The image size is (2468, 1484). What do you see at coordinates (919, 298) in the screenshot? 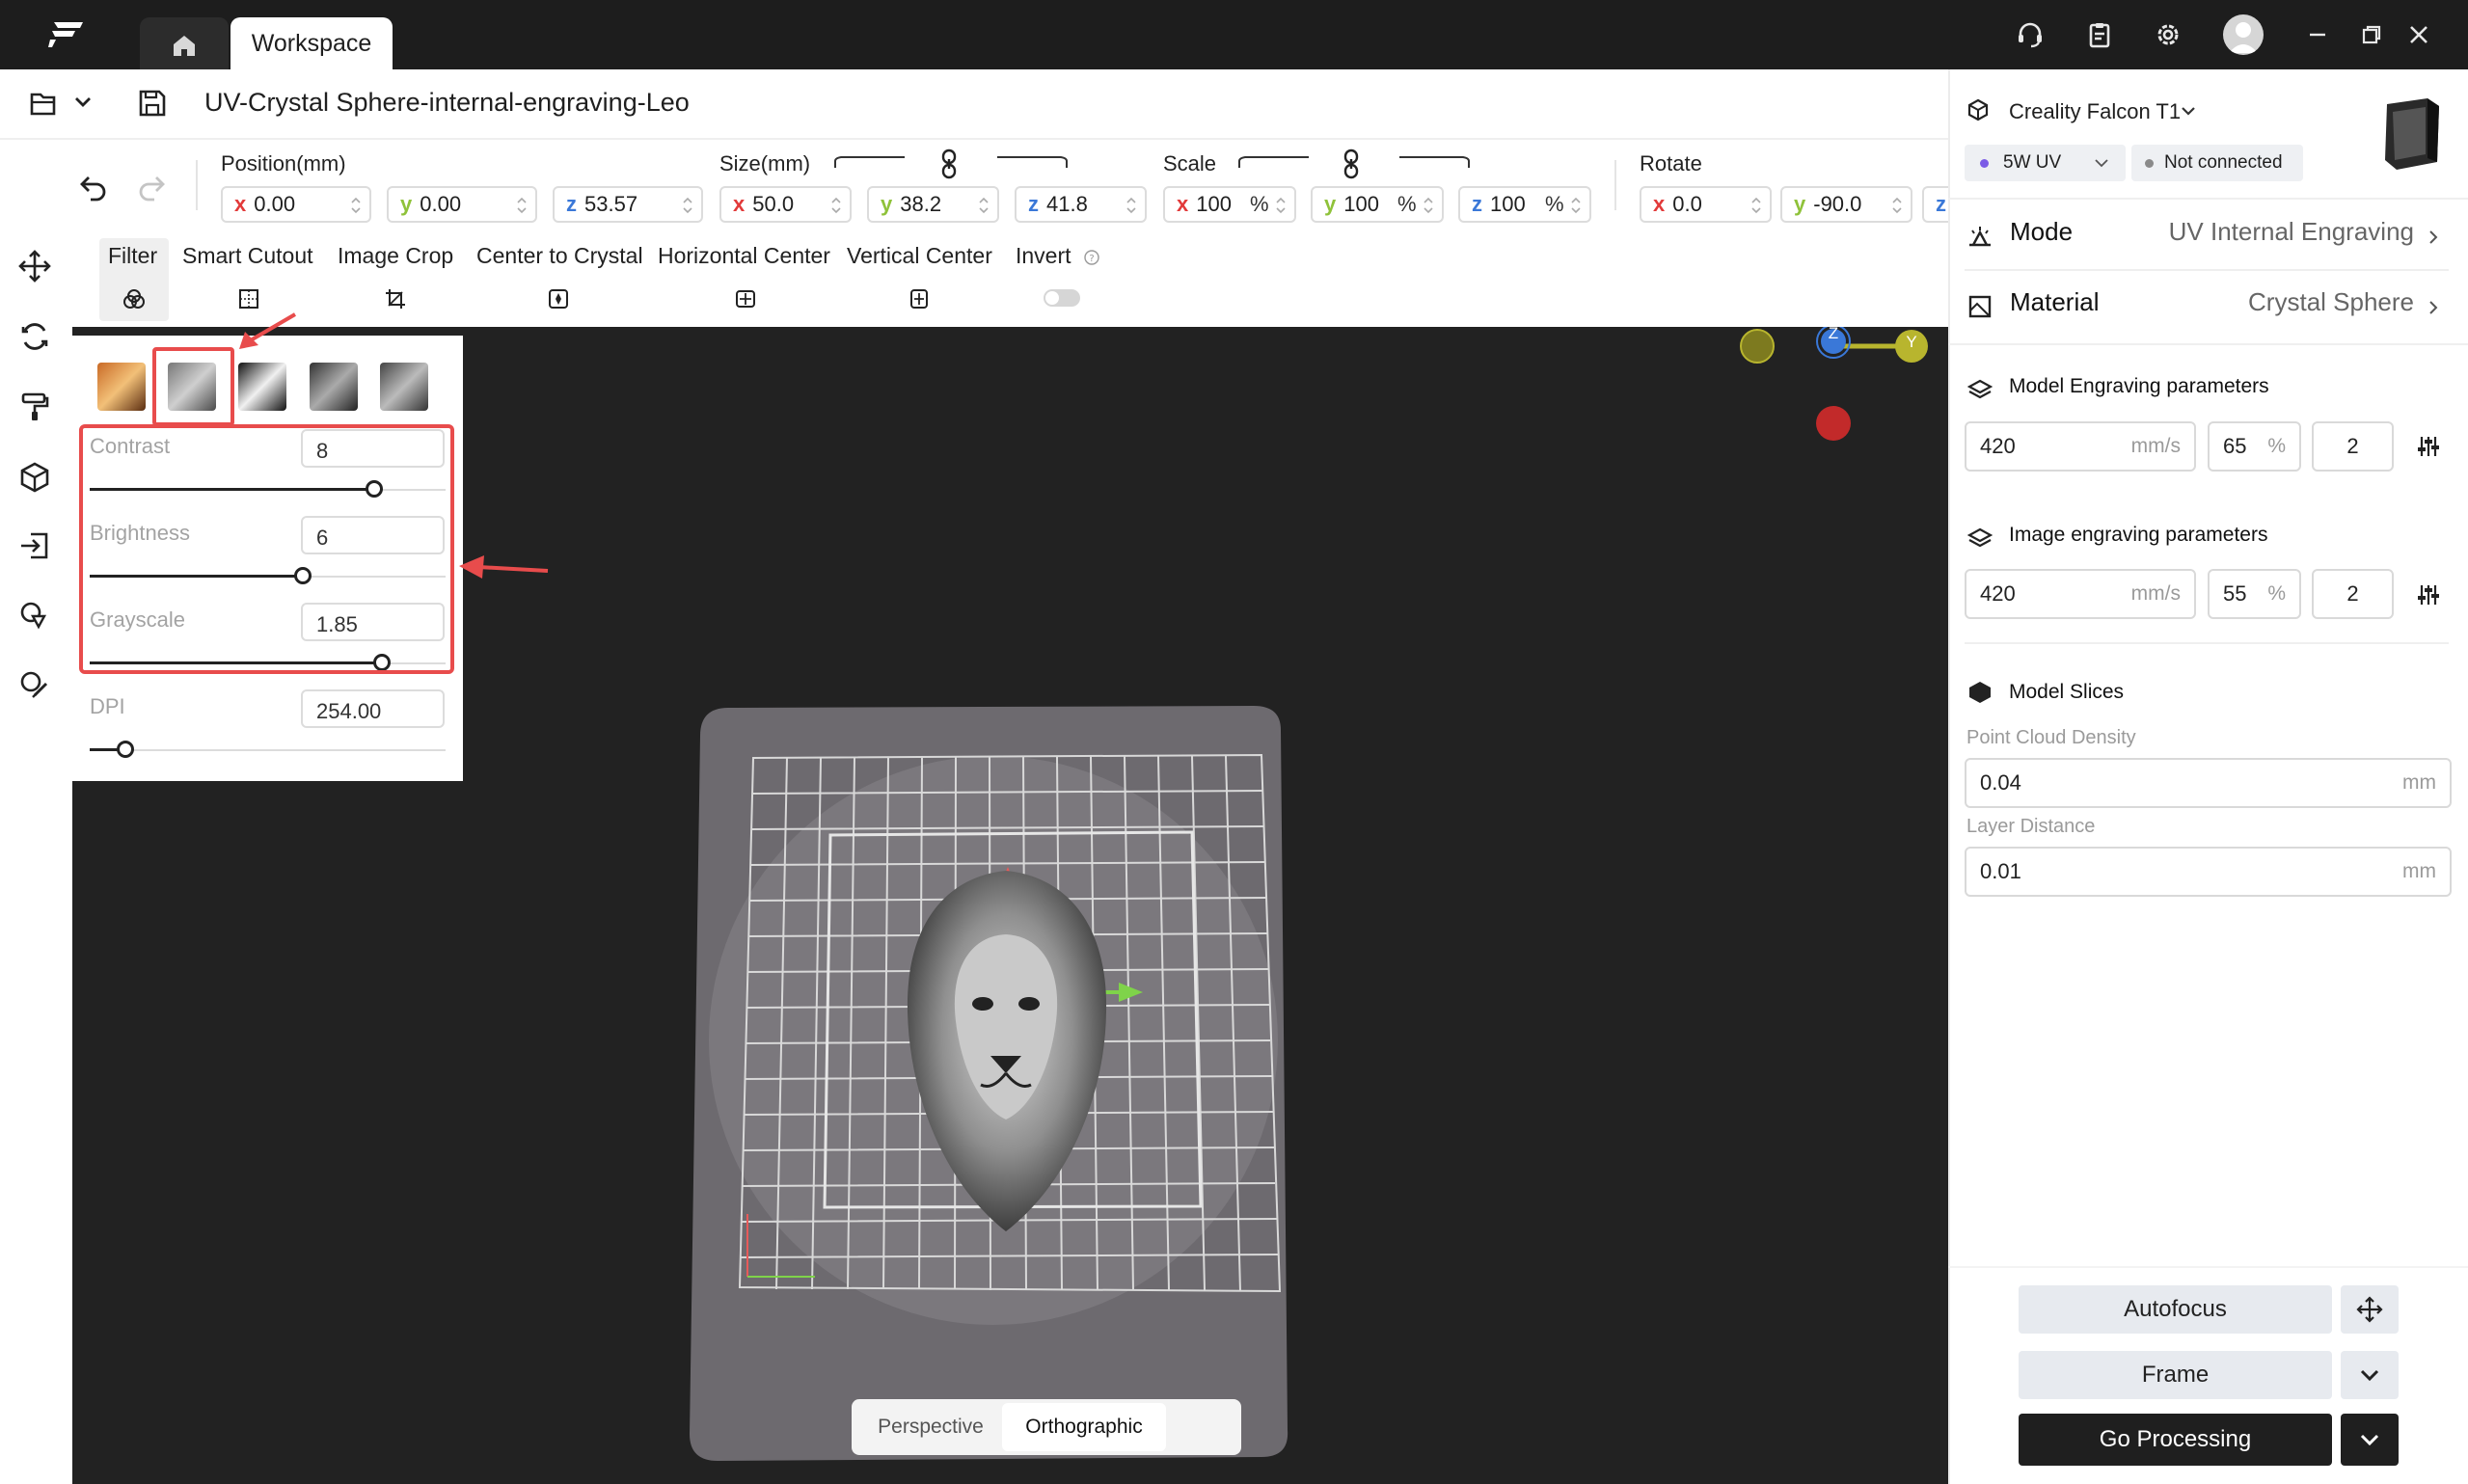
I see `vertical-center-icon` at bounding box center [919, 298].